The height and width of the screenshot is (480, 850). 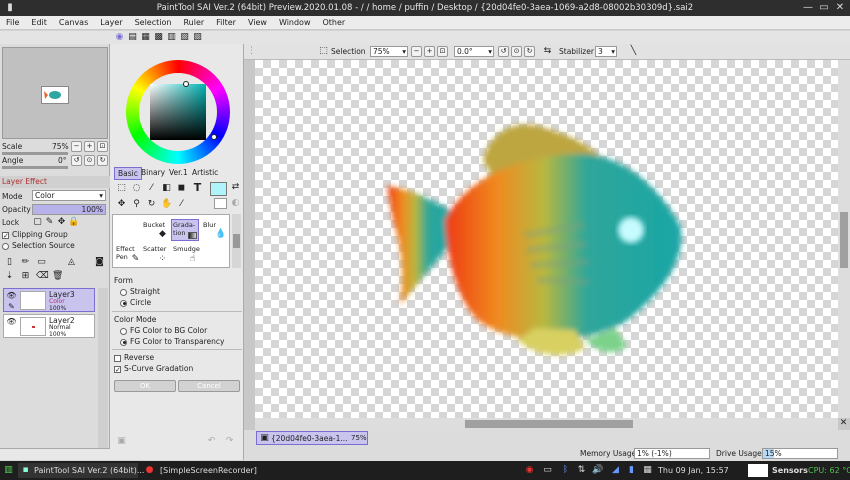 What do you see at coordinates (235, 187) in the screenshot?
I see `swap-colors-icon: ⇄` at bounding box center [235, 187].